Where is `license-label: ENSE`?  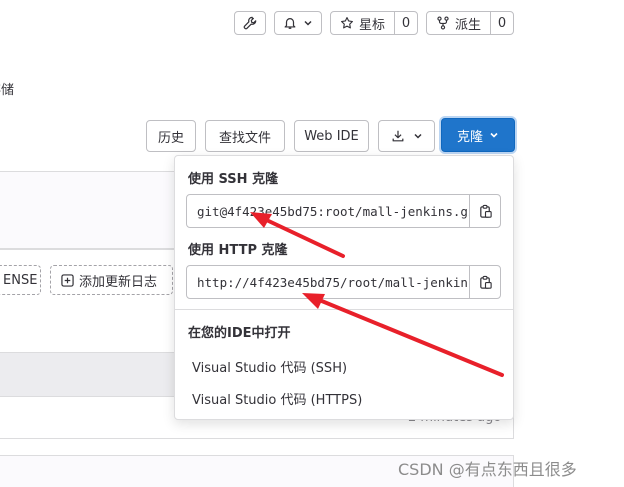
license-label: ENSE is located at coordinates (20, 280).